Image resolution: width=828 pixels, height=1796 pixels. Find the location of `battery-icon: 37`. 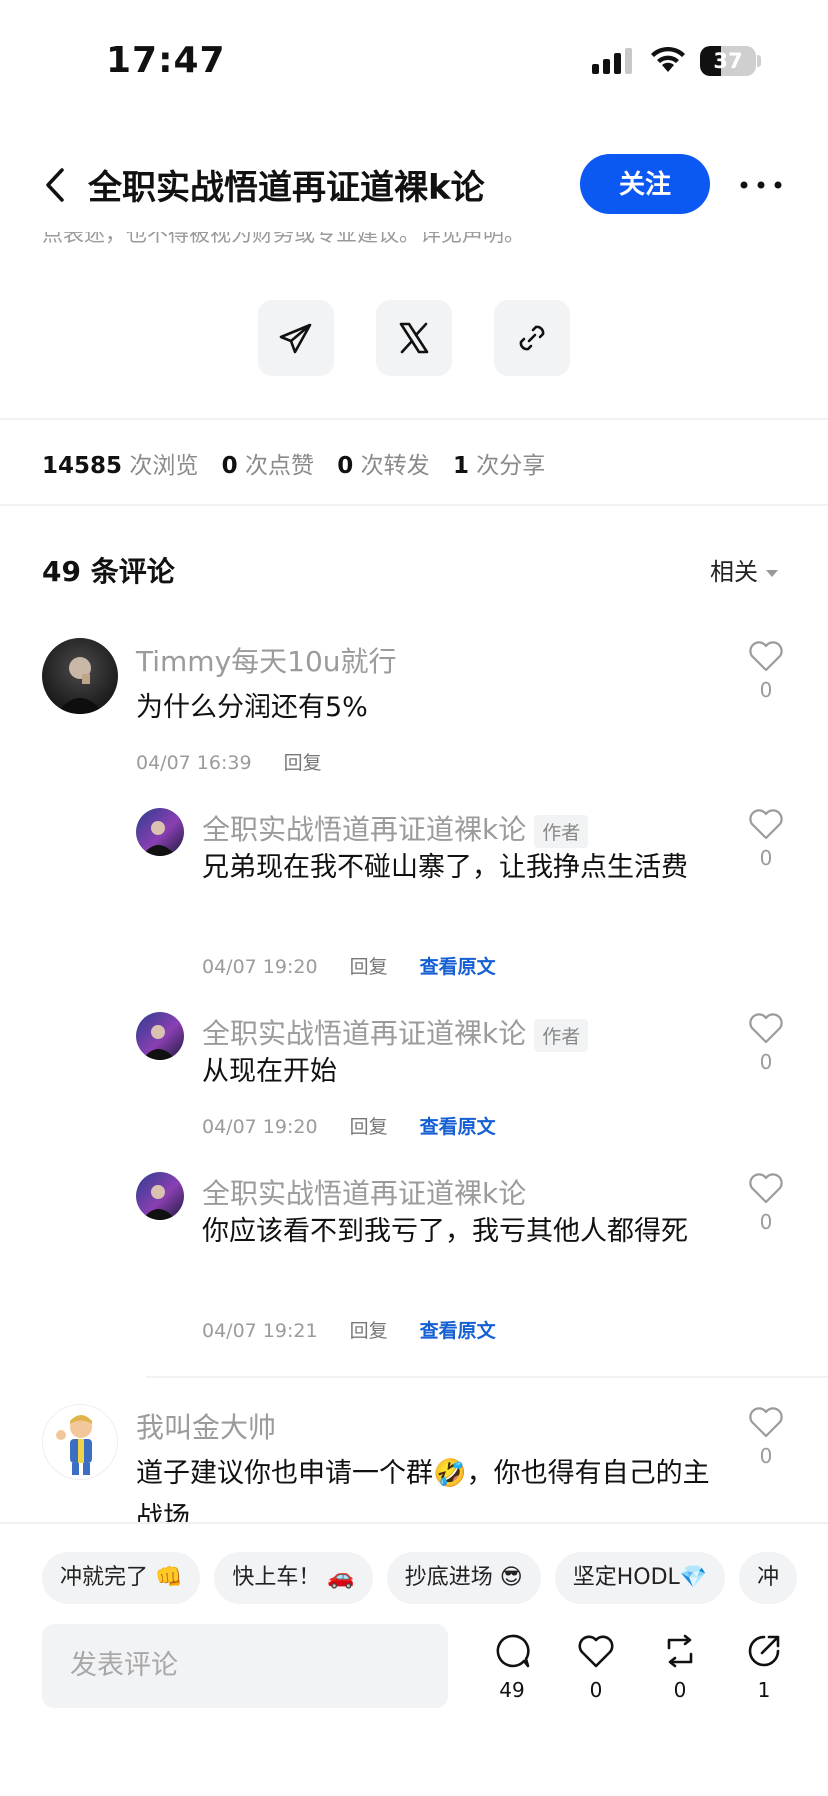

battery-icon: 37 is located at coordinates (728, 61).